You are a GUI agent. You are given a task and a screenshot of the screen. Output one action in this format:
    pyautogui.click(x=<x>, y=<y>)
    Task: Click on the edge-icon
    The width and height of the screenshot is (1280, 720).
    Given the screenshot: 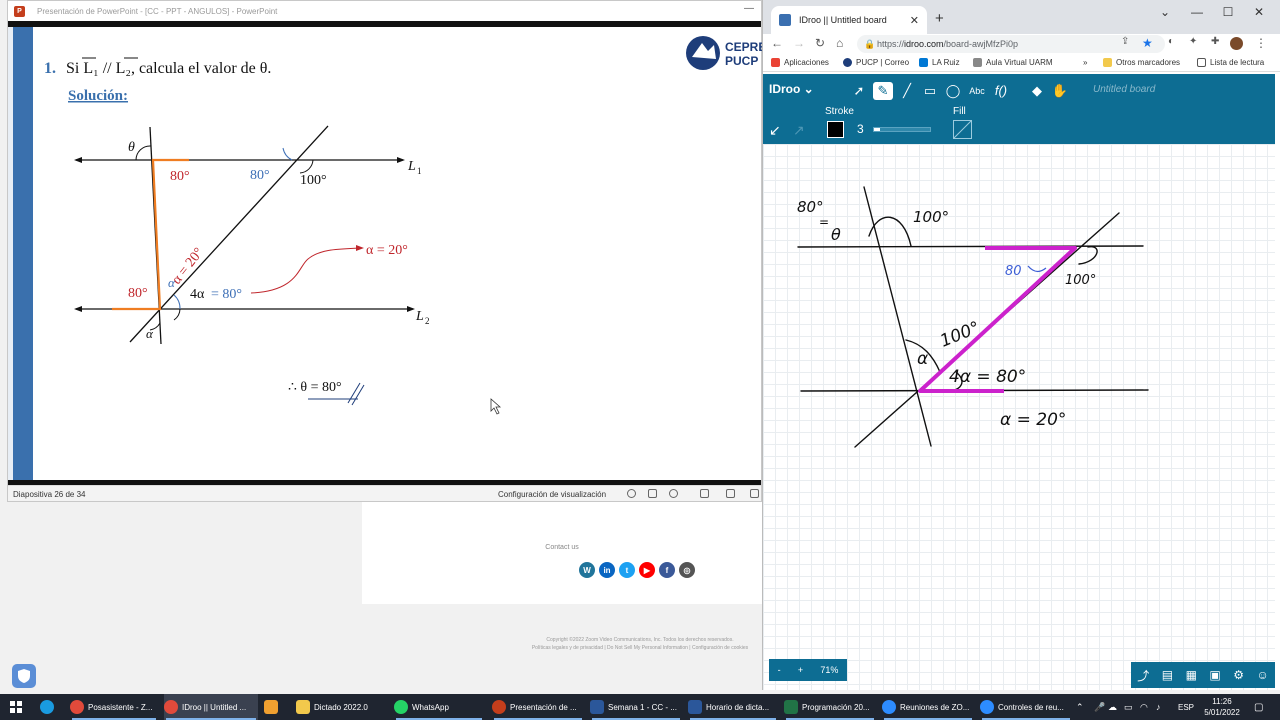 What is the action you would take?
    pyautogui.click(x=49, y=707)
    